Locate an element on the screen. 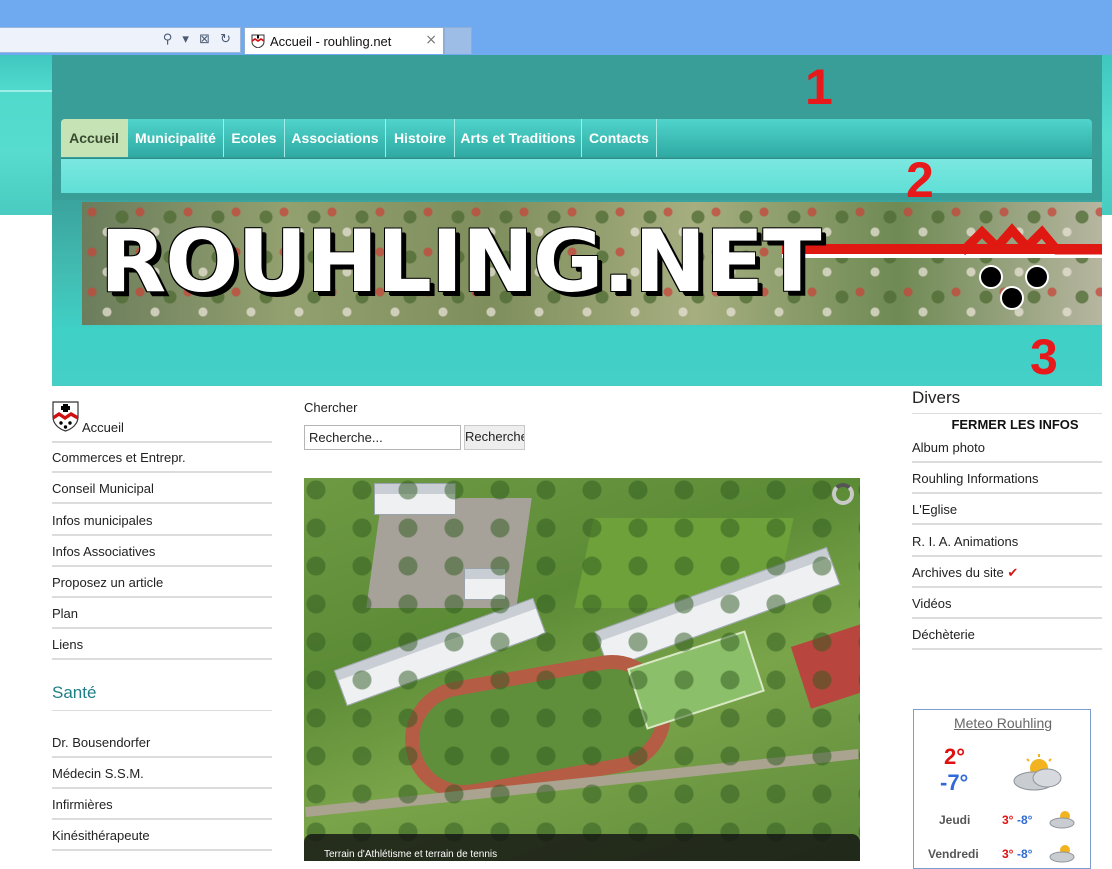  browser-tab-active: Accueil - rouhling.net × is located at coordinates (344, 40).